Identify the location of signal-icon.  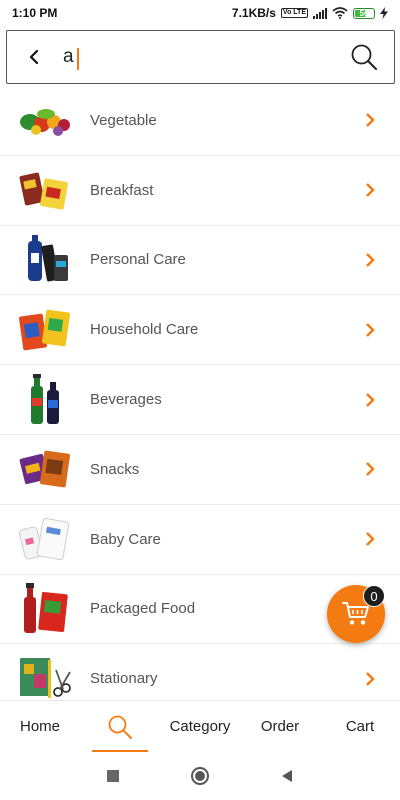
(320, 13).